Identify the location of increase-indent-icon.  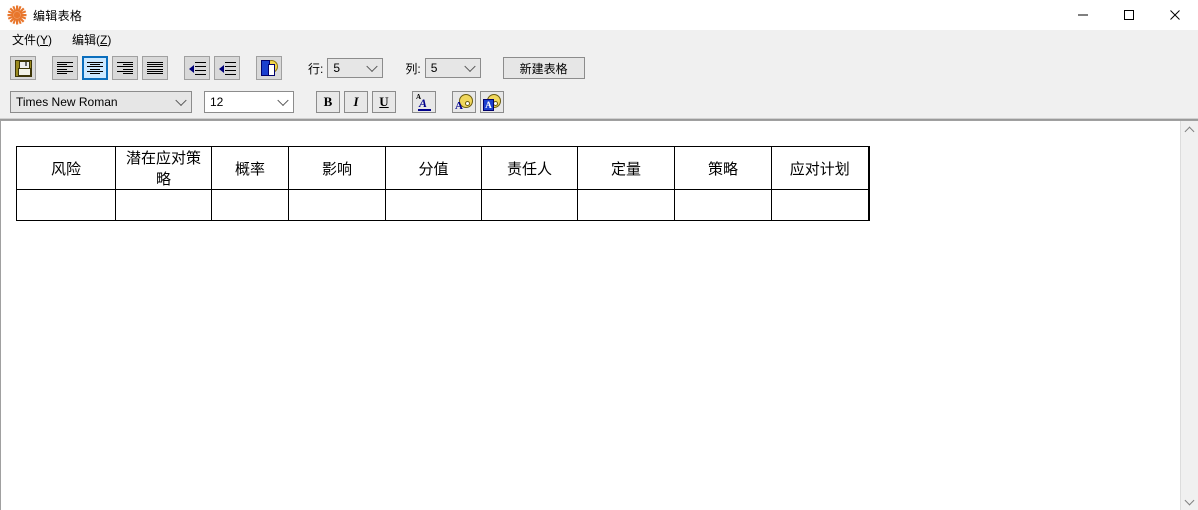
(227, 68).